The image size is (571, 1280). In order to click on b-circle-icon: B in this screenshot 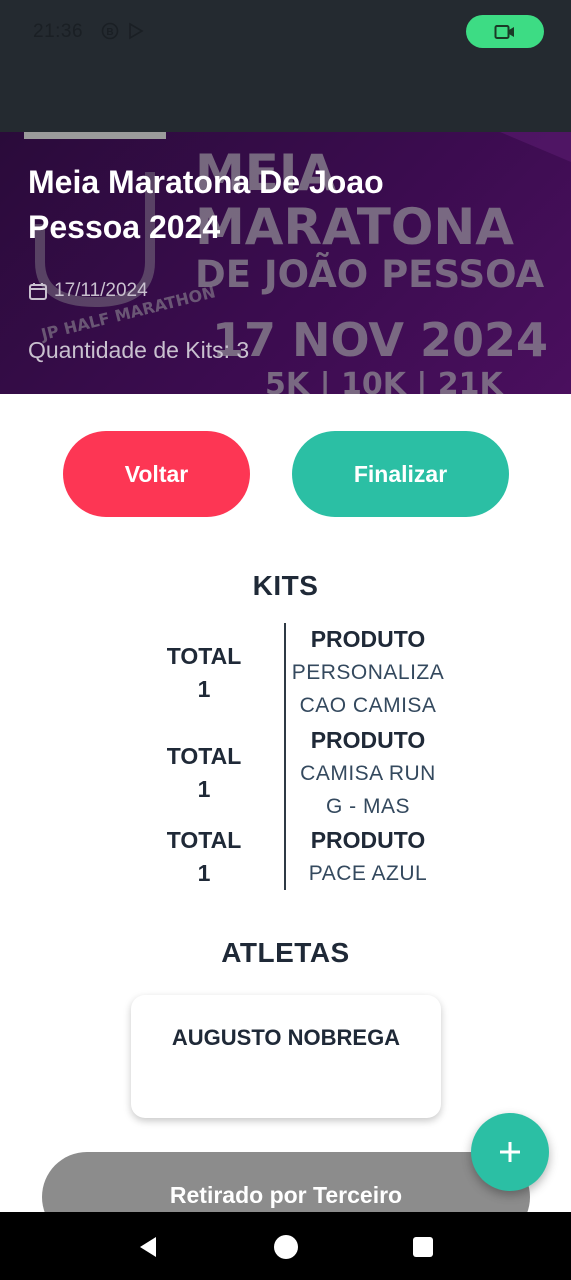, I will do `click(110, 31)`.